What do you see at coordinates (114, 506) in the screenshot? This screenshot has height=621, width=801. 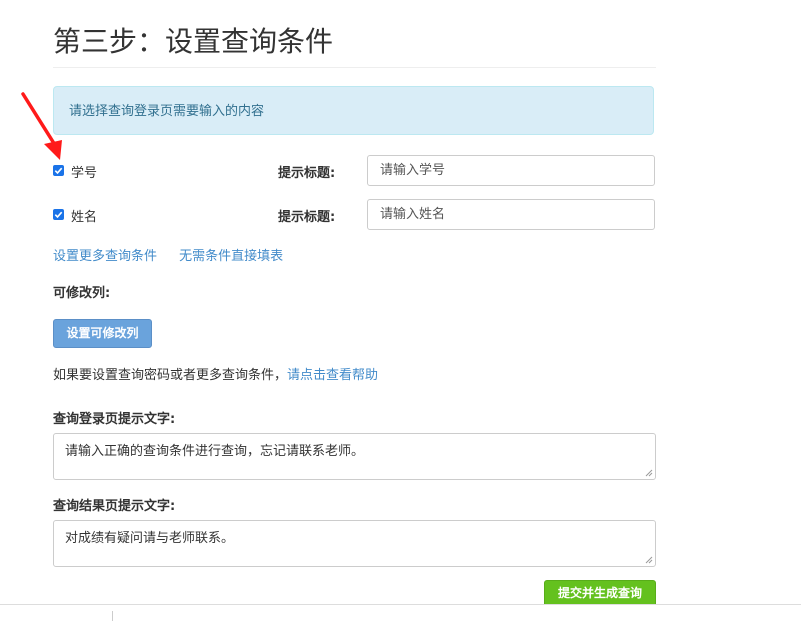 I see `result-hint-label: 查询结果页提示文字:` at bounding box center [114, 506].